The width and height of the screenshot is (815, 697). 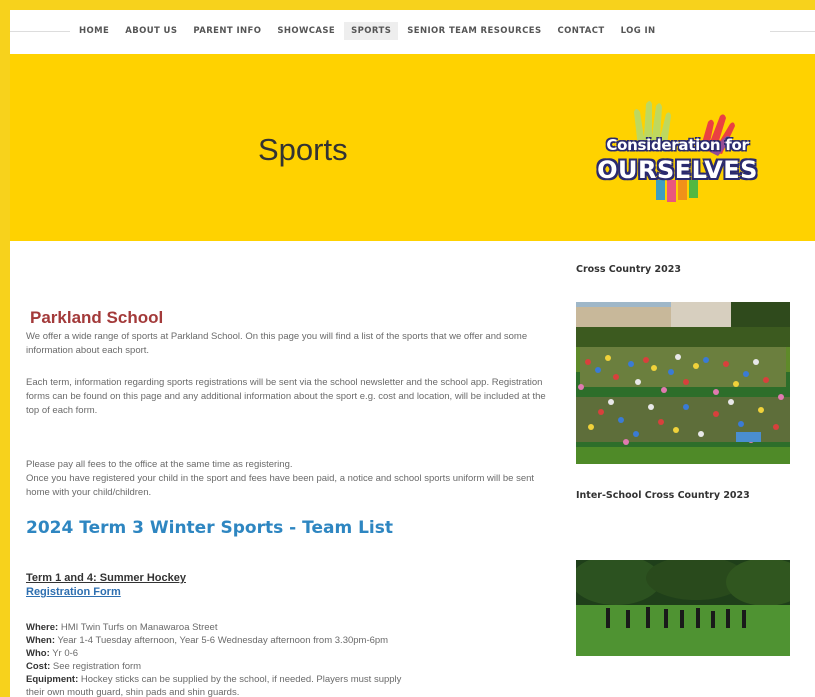 I want to click on section-heading: Term 1 and 4: Summer Hockey, so click(x=106, y=578).